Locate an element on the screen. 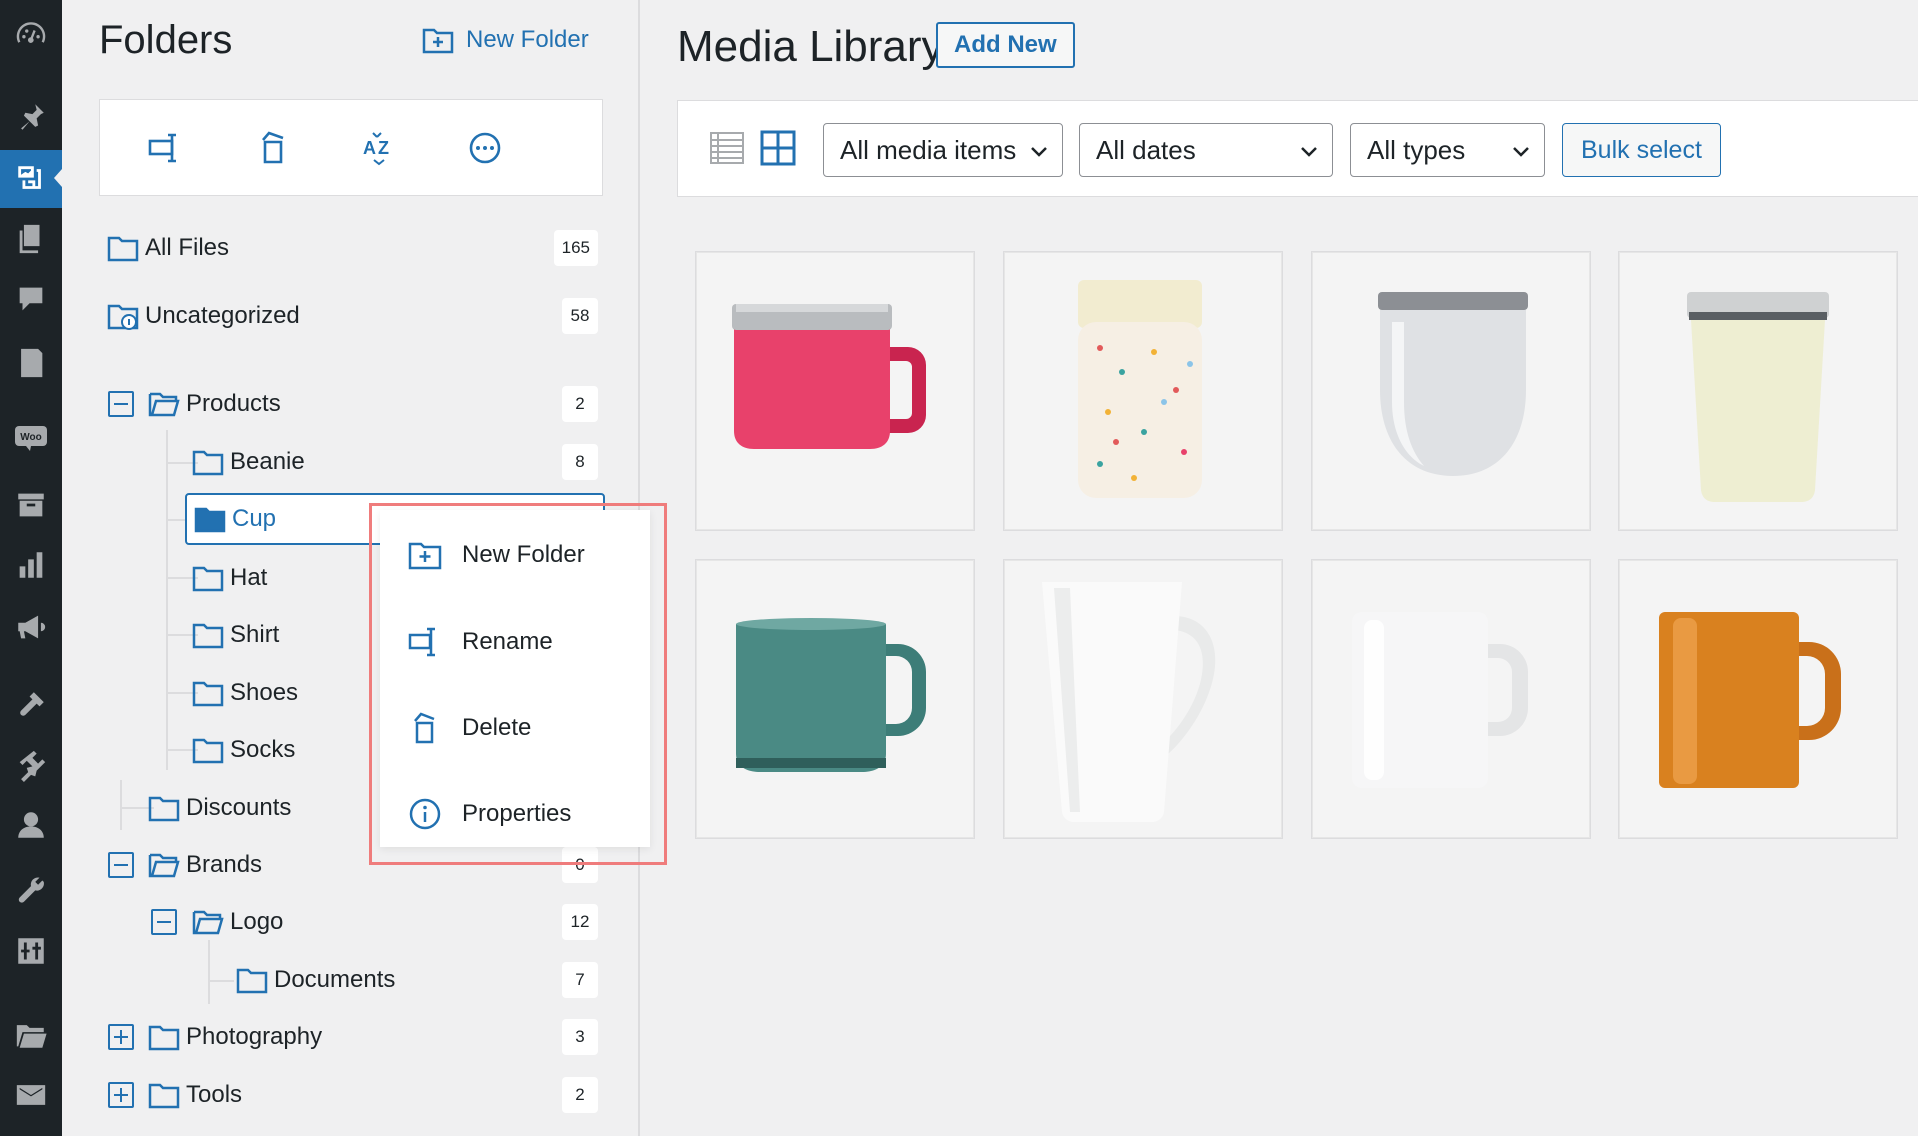 The image size is (1918, 1136). folder-beanie: Beanie is located at coordinates (248, 462).